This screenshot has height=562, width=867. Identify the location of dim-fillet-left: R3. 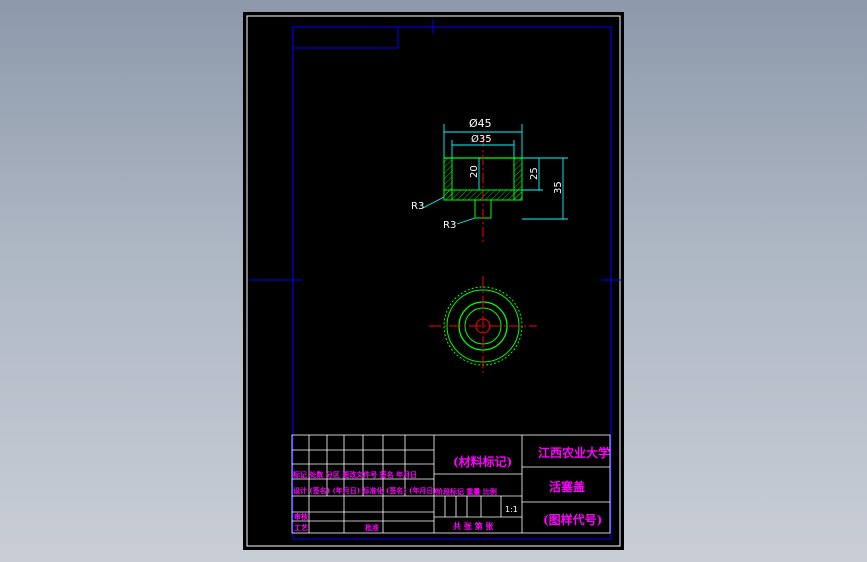
(417, 206).